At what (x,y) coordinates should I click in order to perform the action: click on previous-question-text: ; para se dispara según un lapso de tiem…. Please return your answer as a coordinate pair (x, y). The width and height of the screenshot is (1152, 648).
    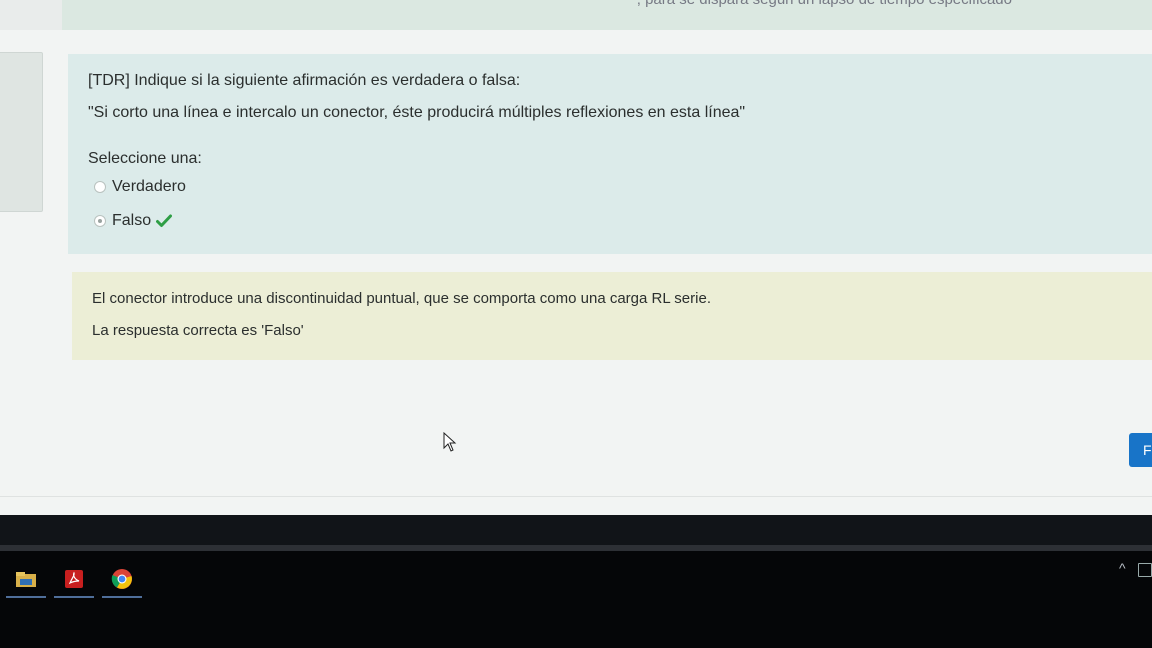
    Looking at the image, I should click on (824, 4).